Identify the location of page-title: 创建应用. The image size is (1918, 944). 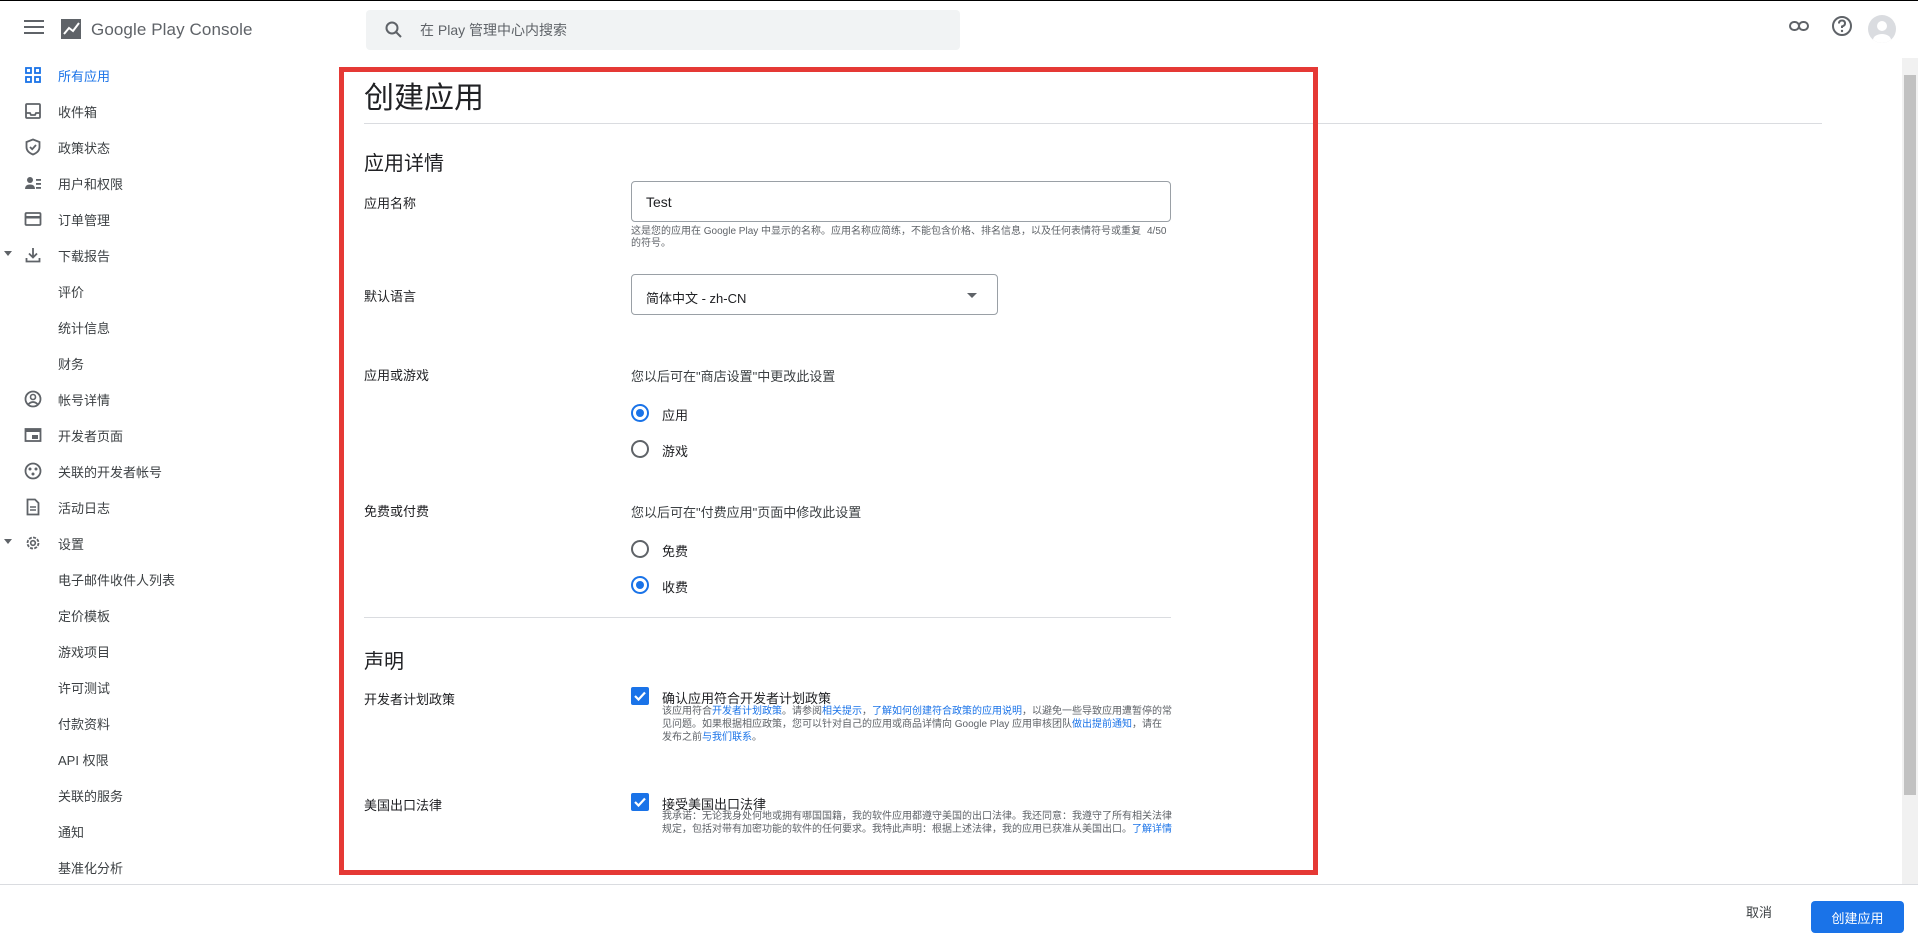
(424, 98).